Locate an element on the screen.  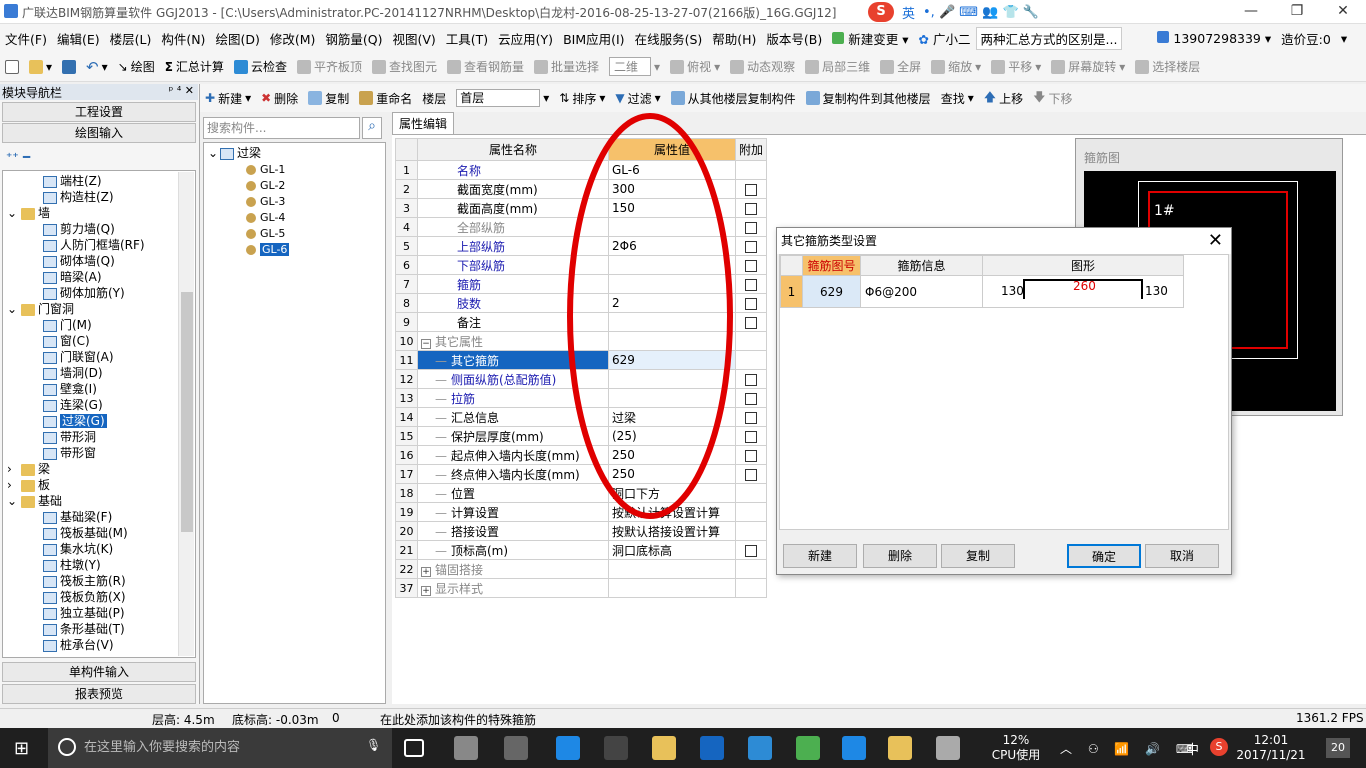
new-change-button: 新建变更 ▾ is located at coordinates (870, 38).